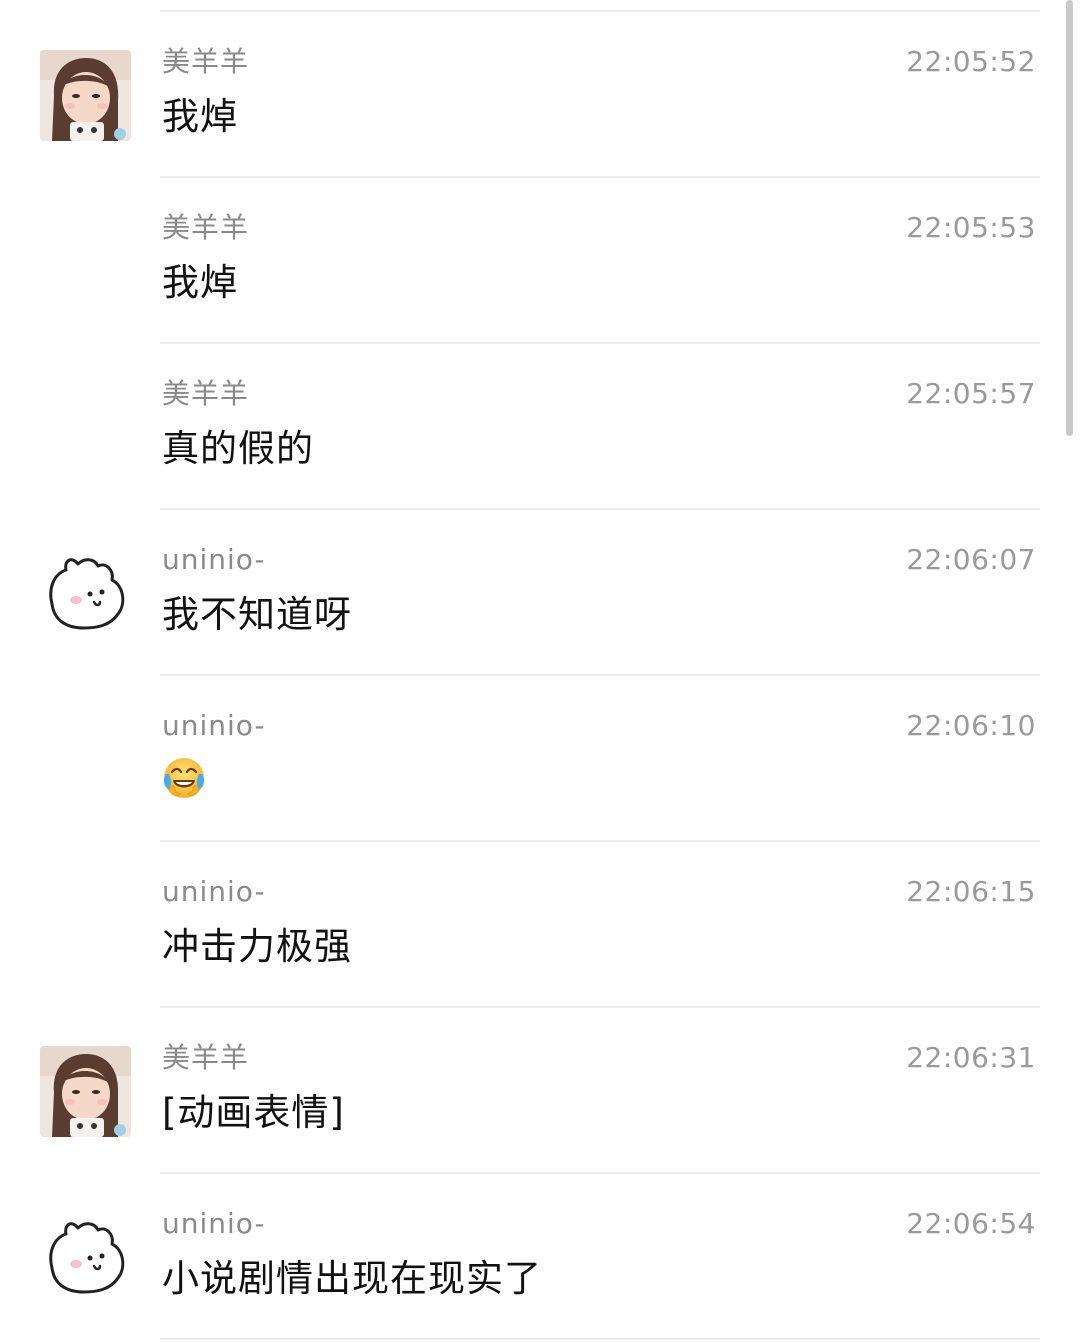  Describe the element at coordinates (971, 393) in the screenshot. I see `message-time: 22:05:57` at that location.